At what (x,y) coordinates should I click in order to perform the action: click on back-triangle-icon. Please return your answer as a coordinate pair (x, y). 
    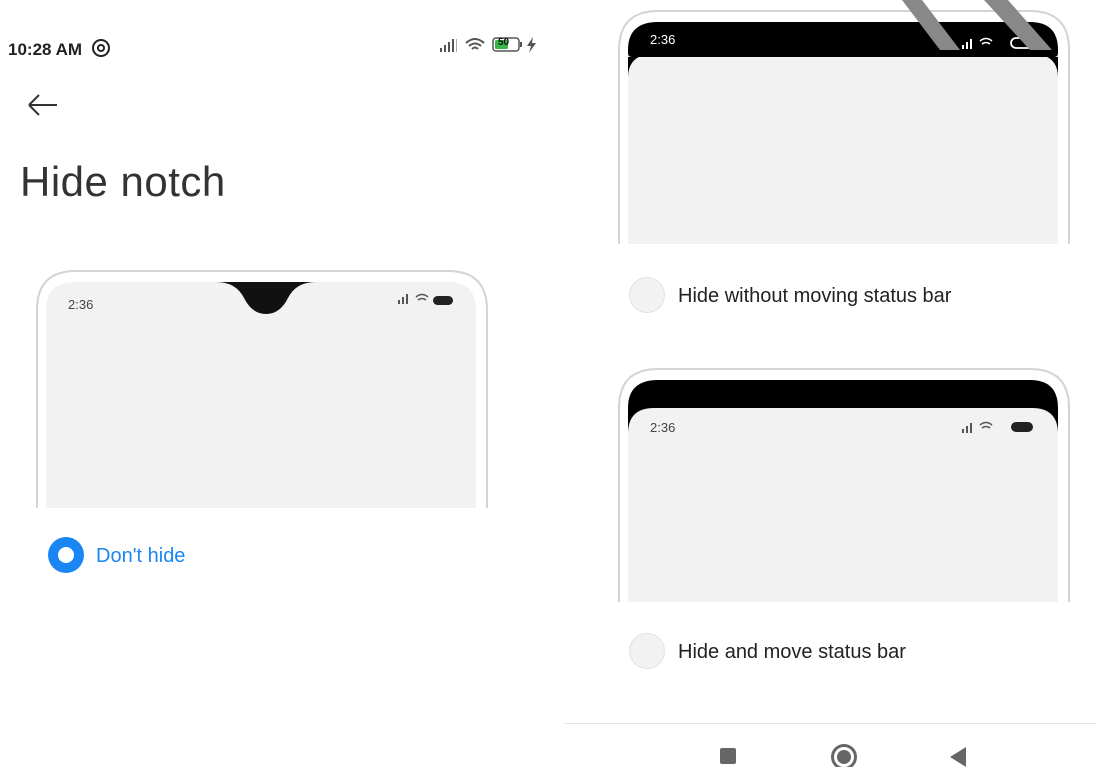
    Looking at the image, I should click on (958, 757).